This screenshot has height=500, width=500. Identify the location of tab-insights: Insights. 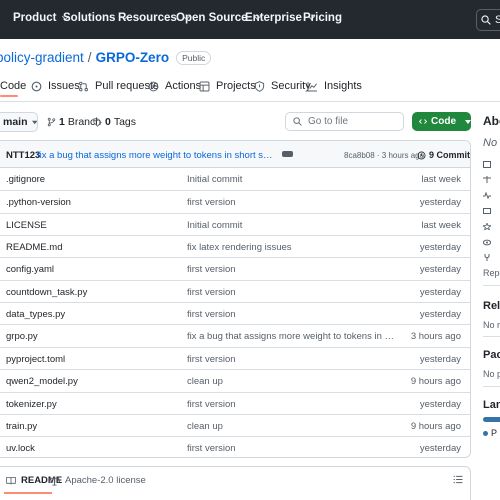
(334, 86).